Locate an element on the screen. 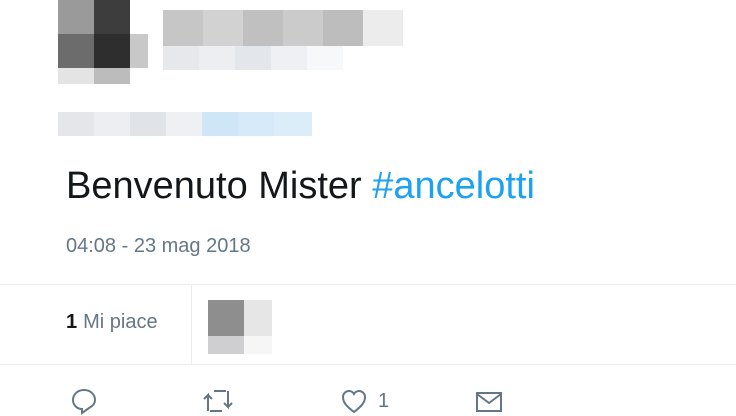 The height and width of the screenshot is (416, 736). reply-context is located at coordinates (185, 124).